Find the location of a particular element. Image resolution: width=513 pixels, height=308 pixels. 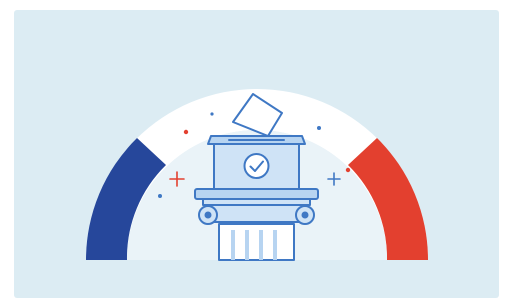

left-volute-core is located at coordinates (208, 215).